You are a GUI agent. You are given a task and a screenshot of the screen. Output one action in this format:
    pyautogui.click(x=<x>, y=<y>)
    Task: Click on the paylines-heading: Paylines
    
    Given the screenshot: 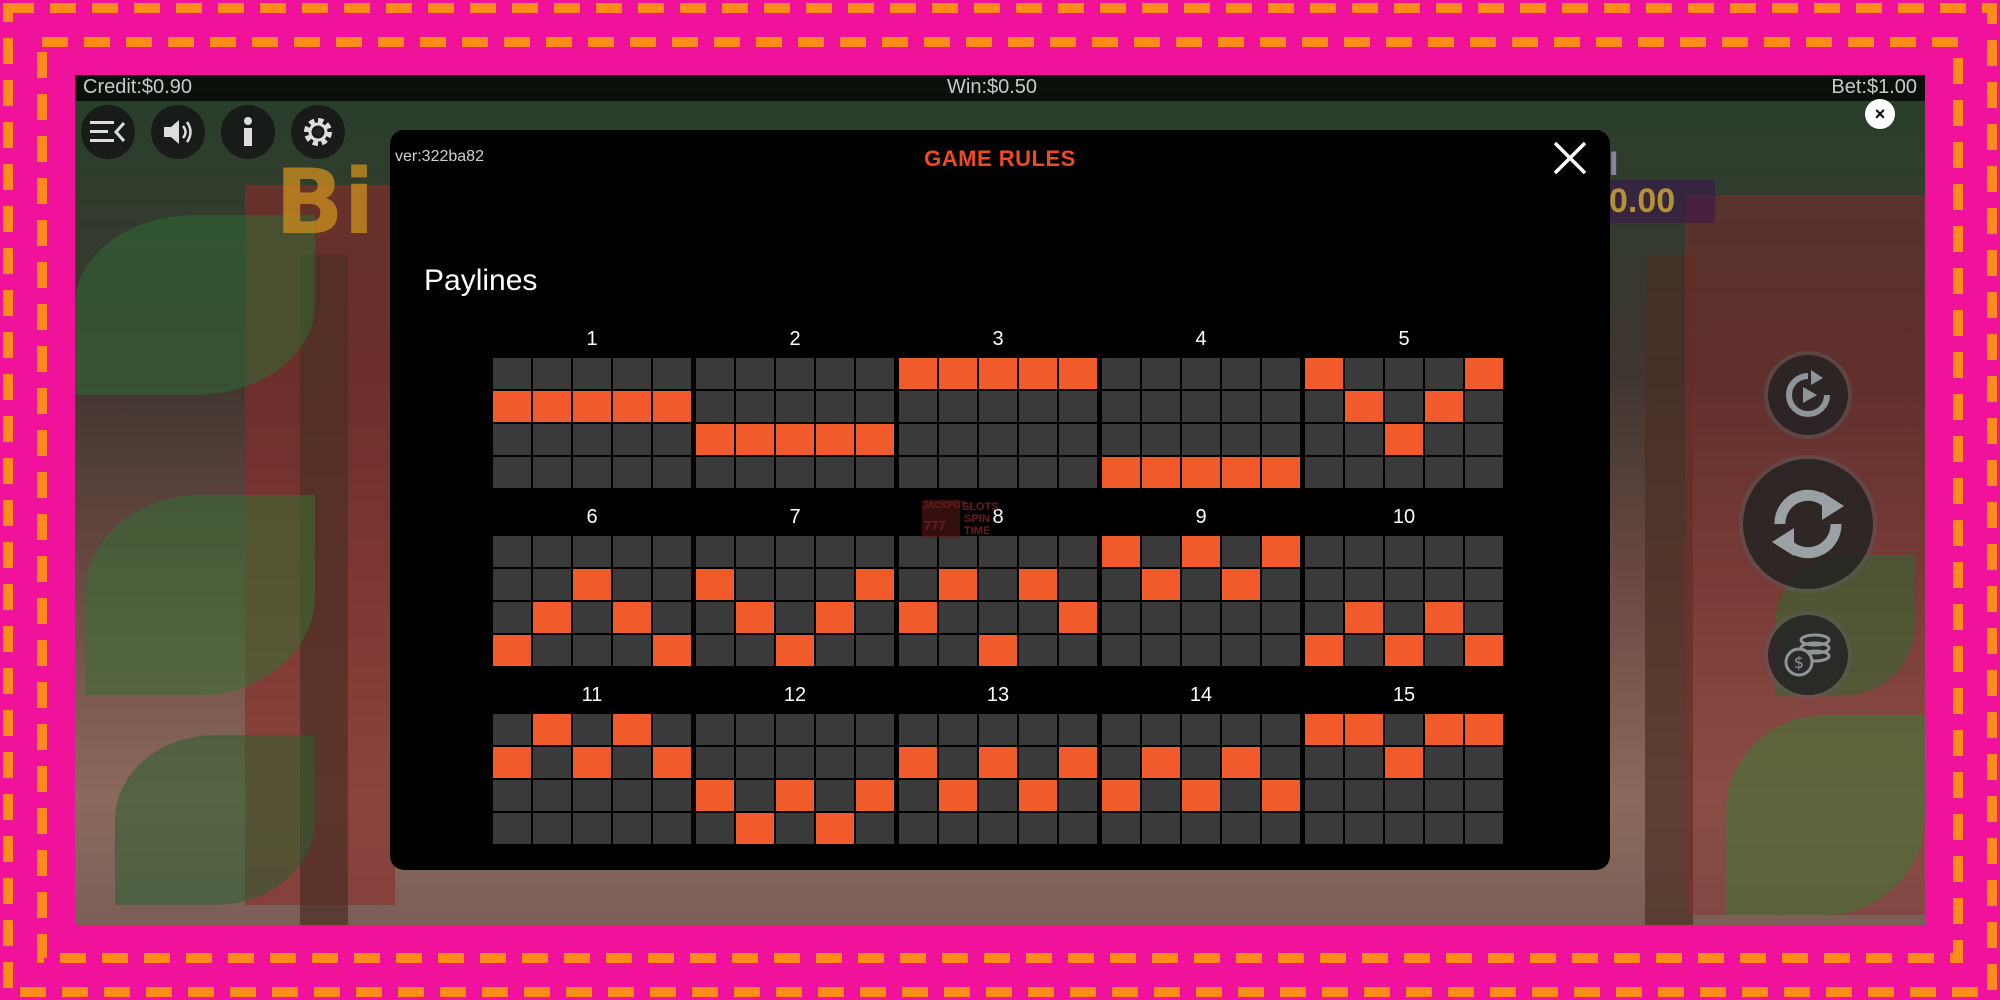 What is the action you would take?
    pyautogui.click(x=481, y=280)
    